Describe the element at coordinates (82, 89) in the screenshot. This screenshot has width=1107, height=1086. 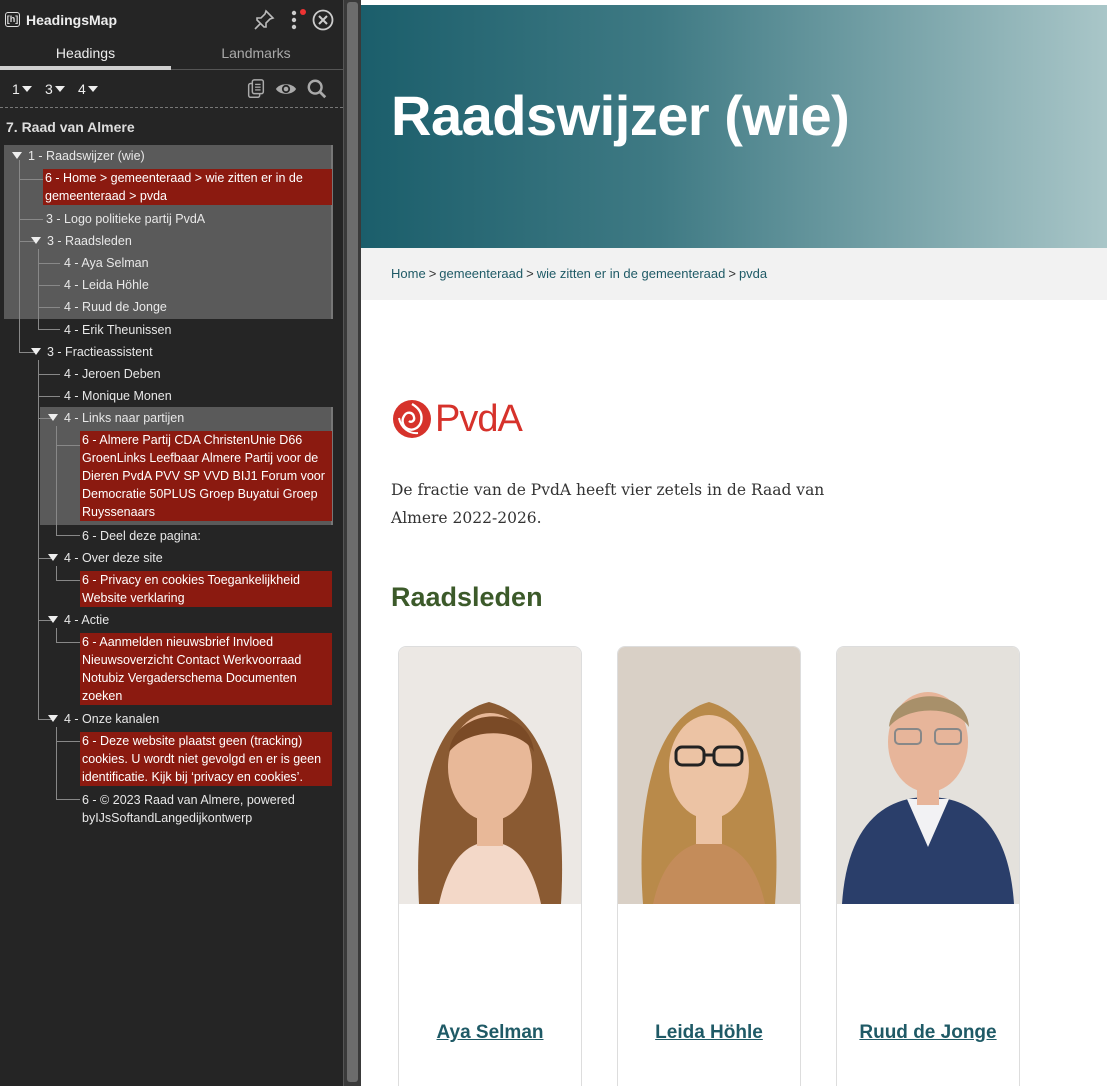
I see `level-label: 4` at that location.